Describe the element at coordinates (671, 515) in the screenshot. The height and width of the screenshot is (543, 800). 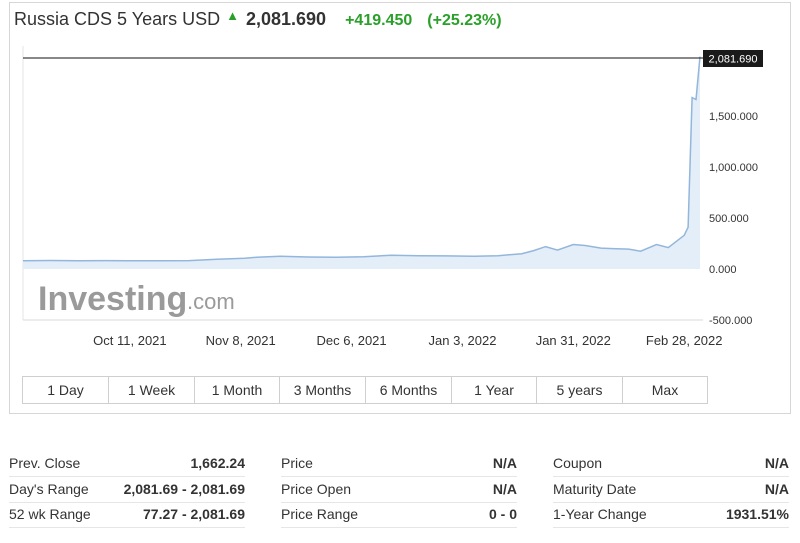
I see `stat-row-1-year-change: 1-Year Change 1931.51%` at that location.